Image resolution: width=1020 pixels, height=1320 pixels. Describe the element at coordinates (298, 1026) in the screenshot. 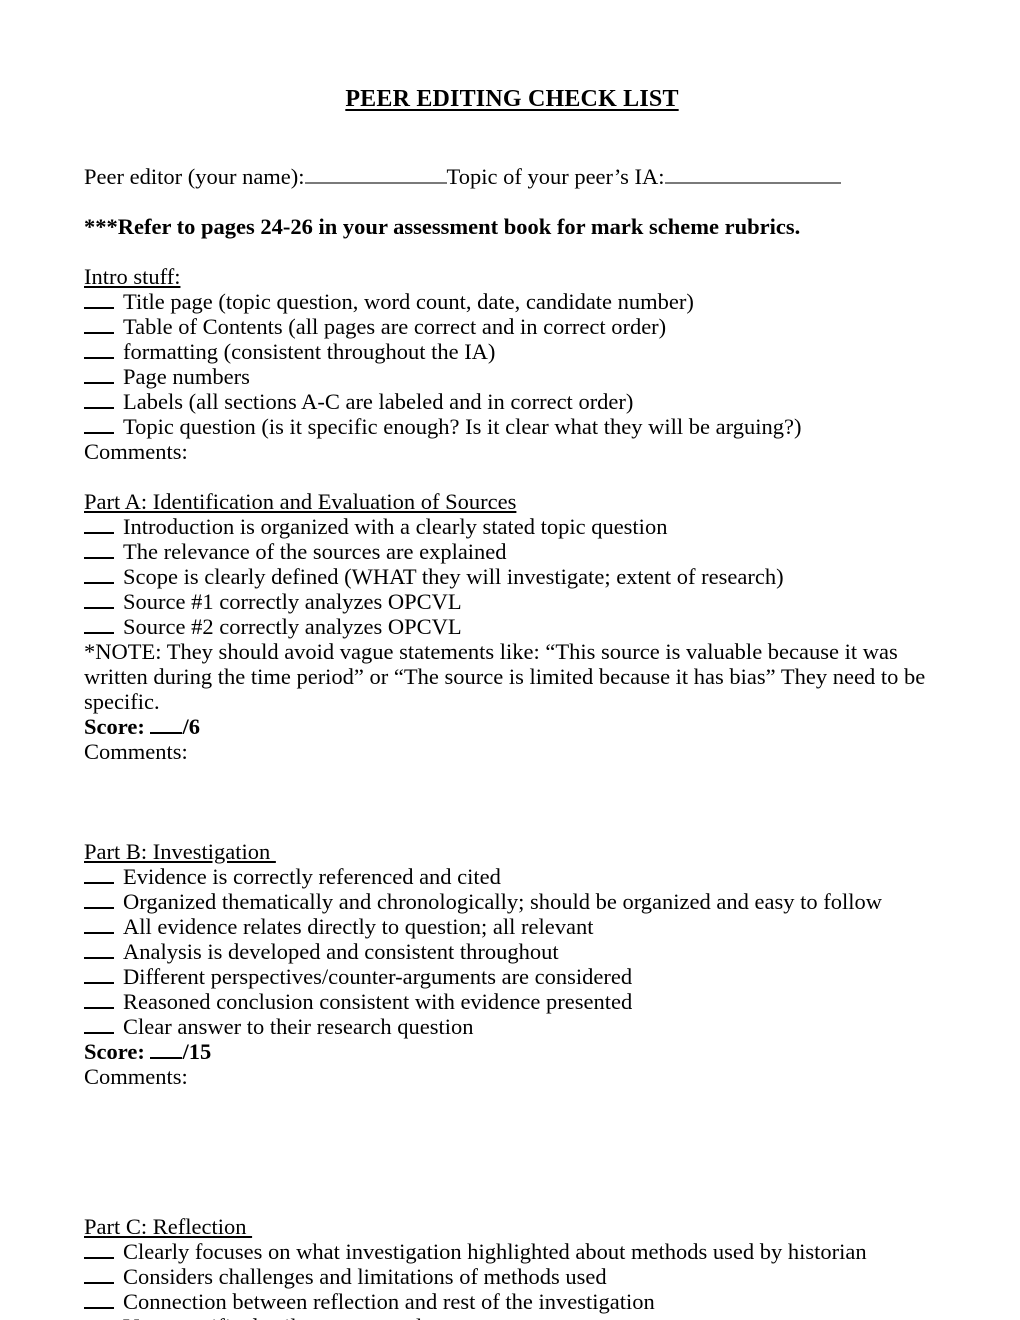

I see `checklist-item-label: Clear answer to their research question` at that location.